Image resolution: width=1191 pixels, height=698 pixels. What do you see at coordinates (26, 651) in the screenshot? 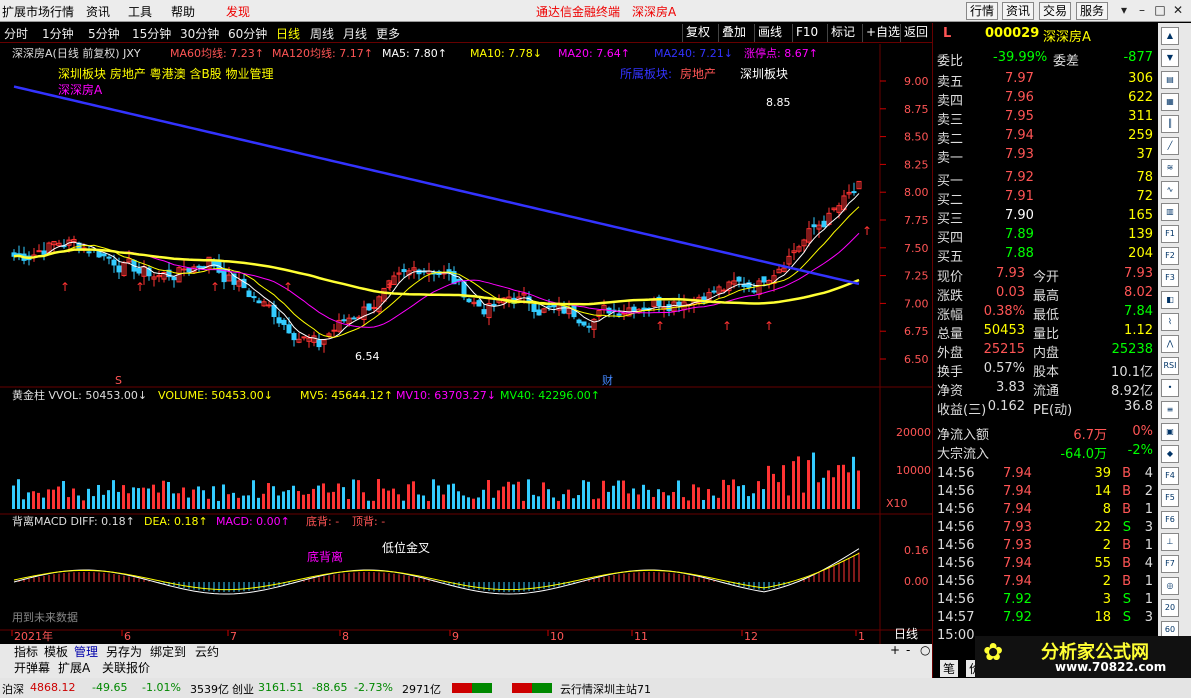
I see `tab-indicator: 指标` at bounding box center [26, 651].